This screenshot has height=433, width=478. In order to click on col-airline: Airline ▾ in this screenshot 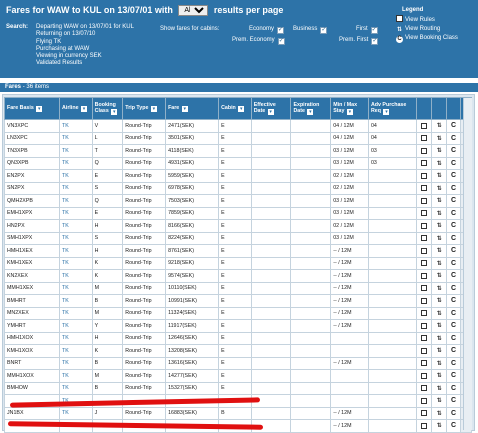, I will do `click(76, 108)`.